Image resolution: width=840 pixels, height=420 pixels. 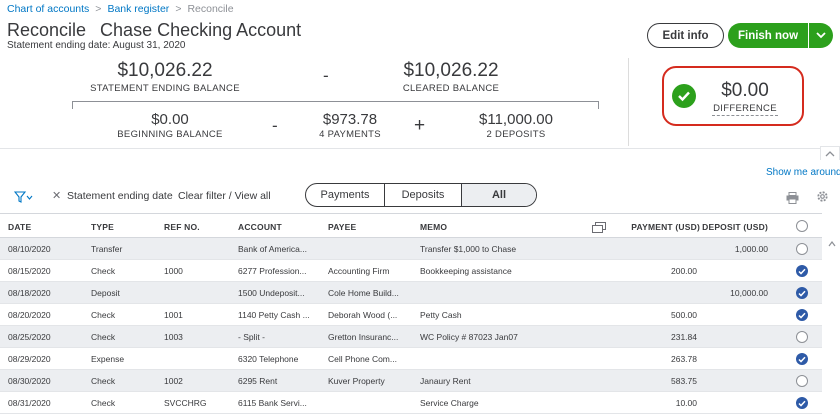 I want to click on cell-deposit: 1,000.00, so click(x=751, y=249).